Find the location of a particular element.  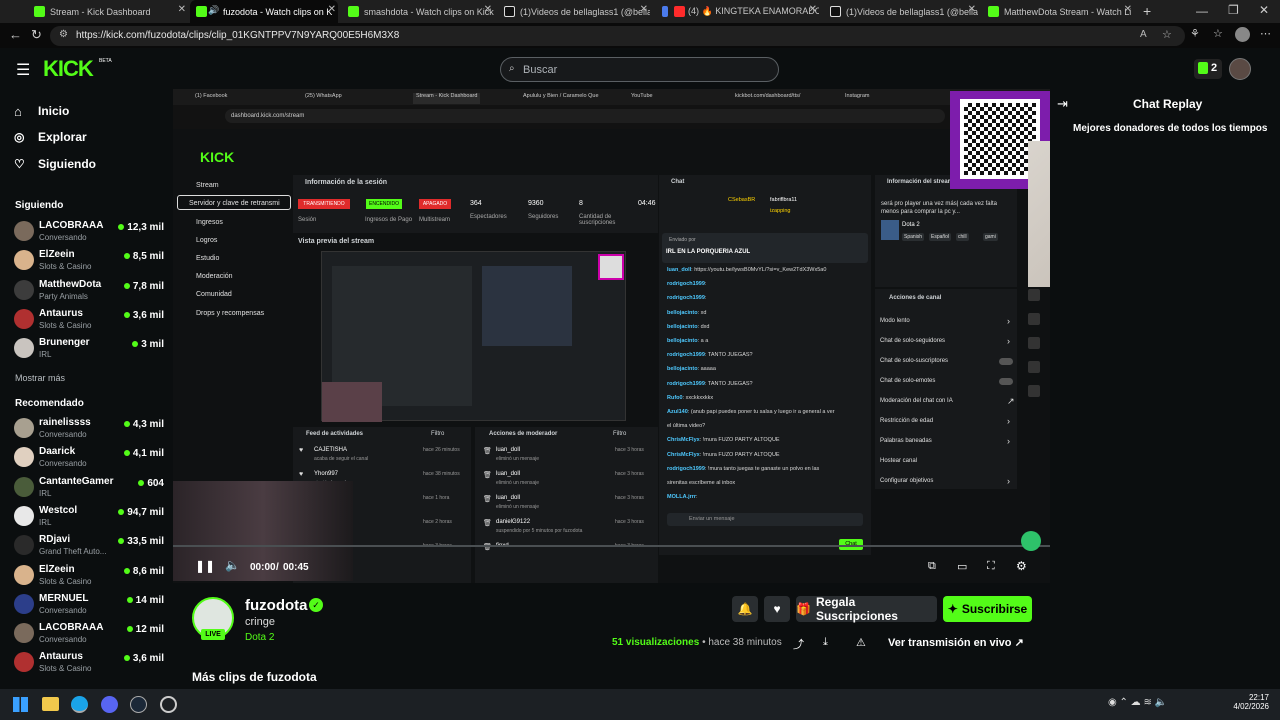

clip-game: Dota 2 is located at coordinates (259, 637).